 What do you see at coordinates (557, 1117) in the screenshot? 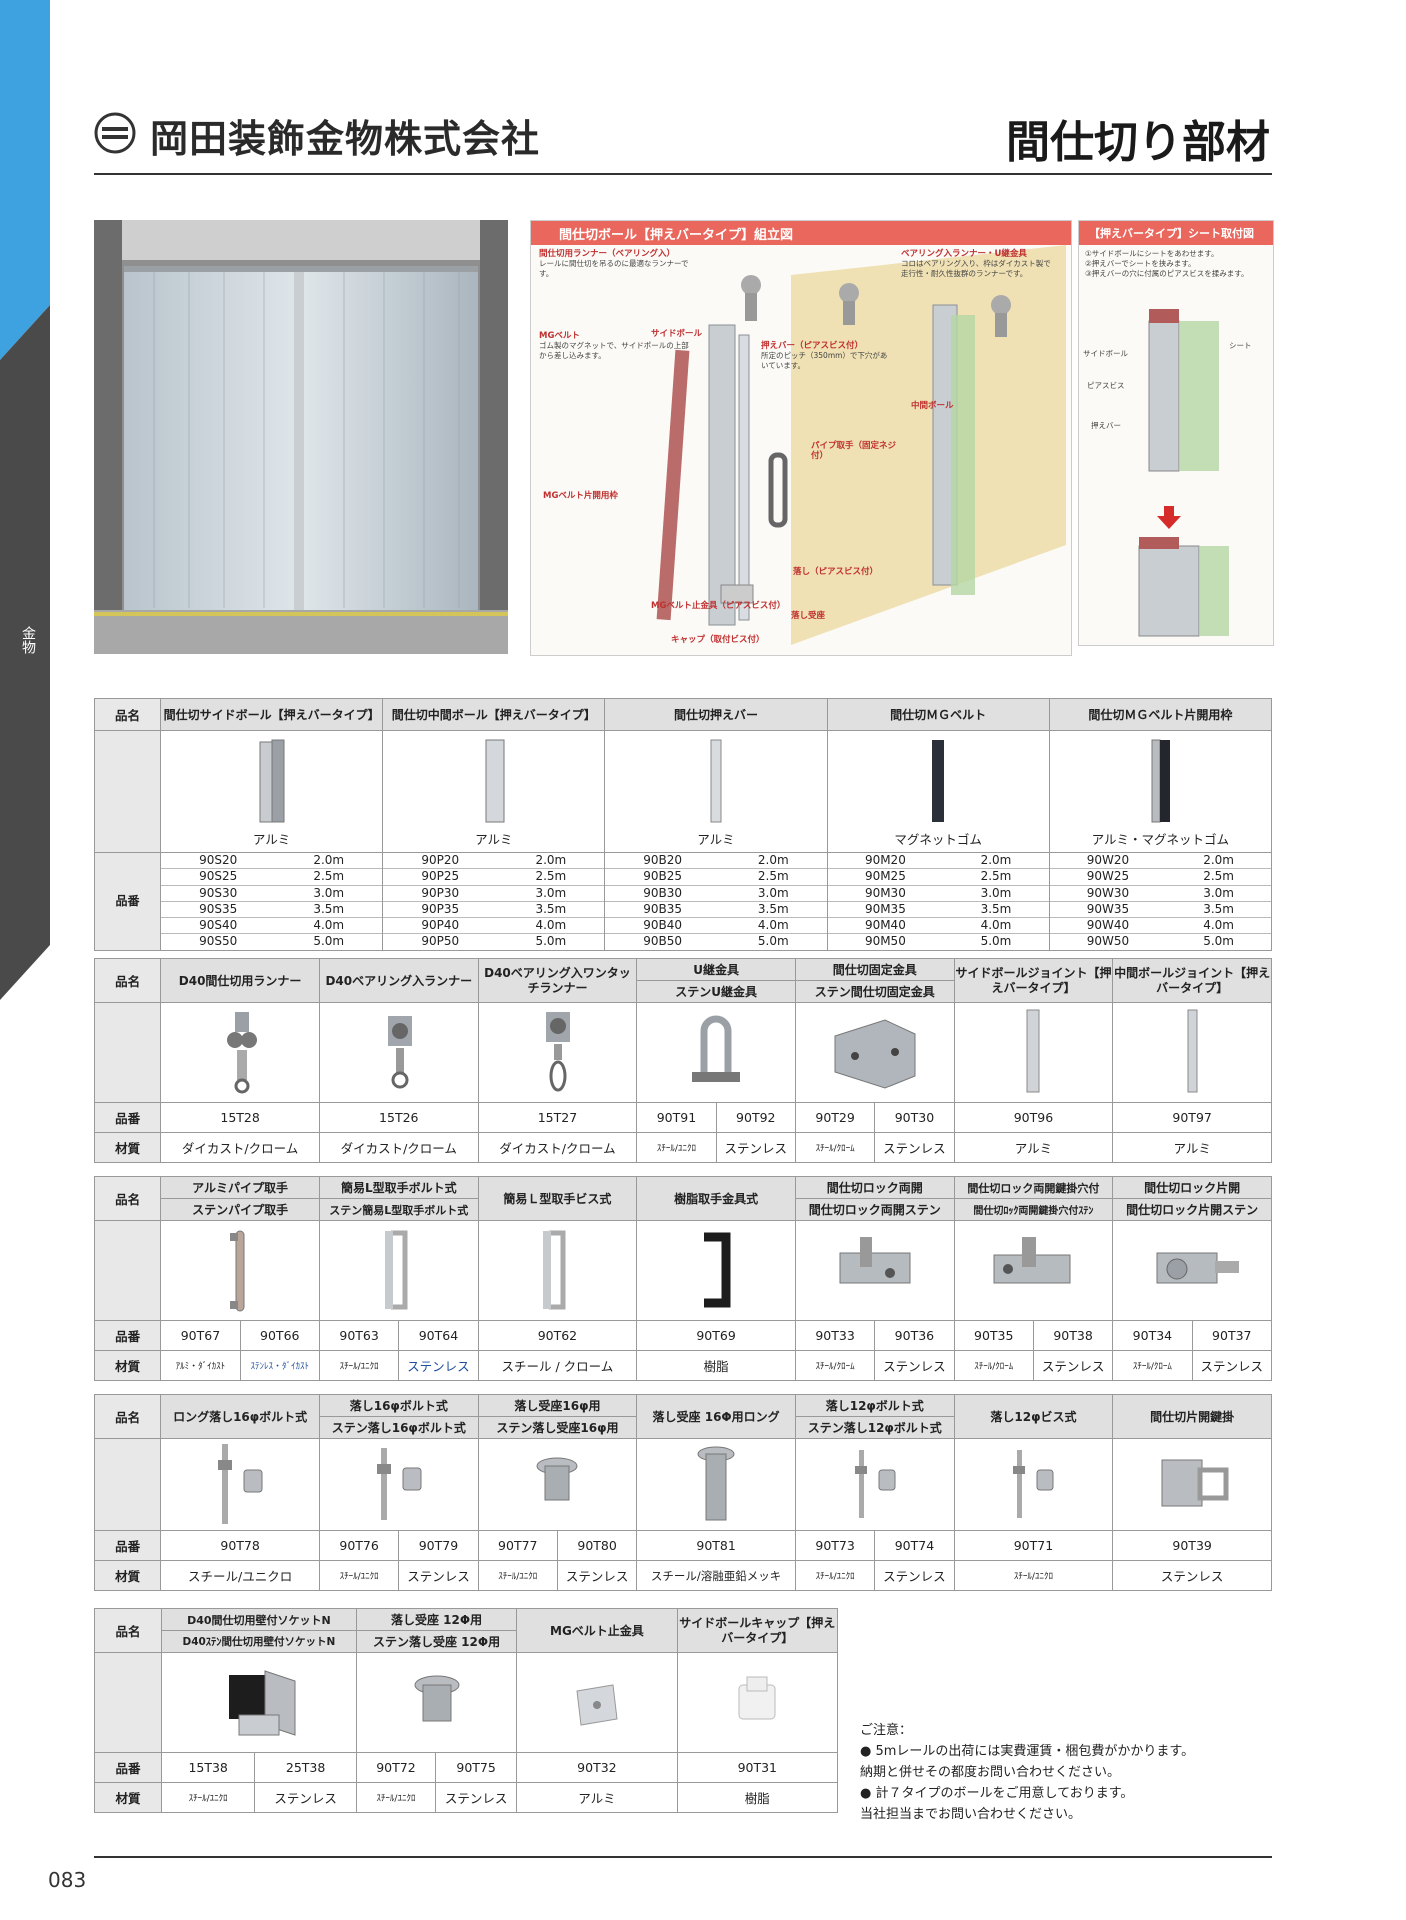
I see `code-15T27: 15T27` at bounding box center [557, 1117].